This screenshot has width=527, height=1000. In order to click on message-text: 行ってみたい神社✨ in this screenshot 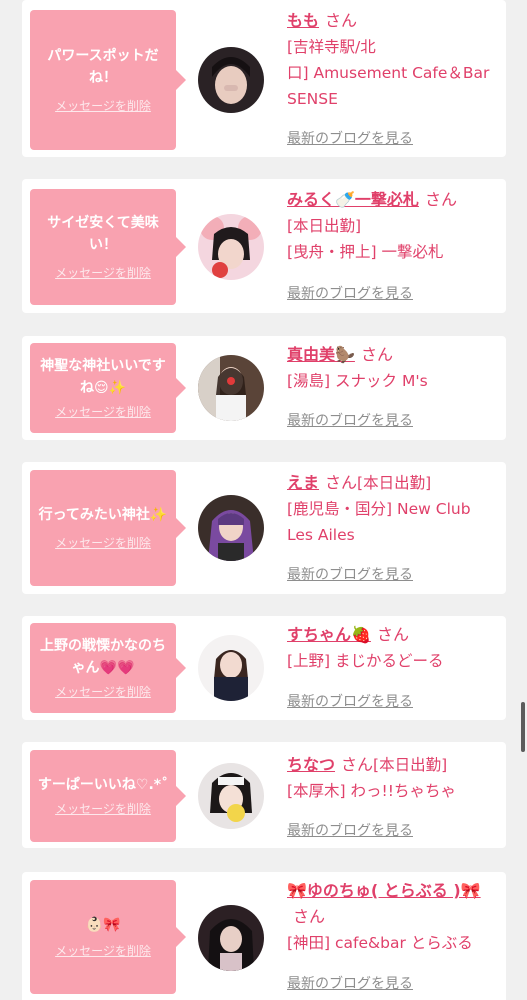, I will do `click(103, 514)`.